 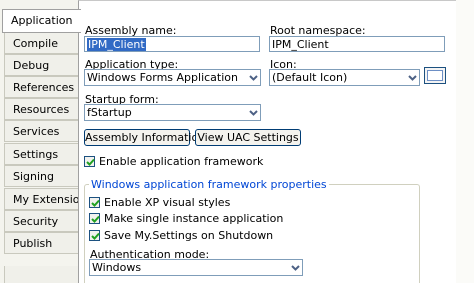 I want to click on tab-compile: Compile, so click(x=41, y=43).